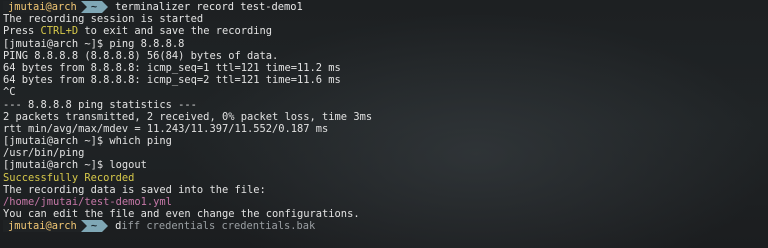 The image size is (768, 248). Describe the element at coordinates (9, 92) in the screenshot. I see `output-line: ^C` at that location.